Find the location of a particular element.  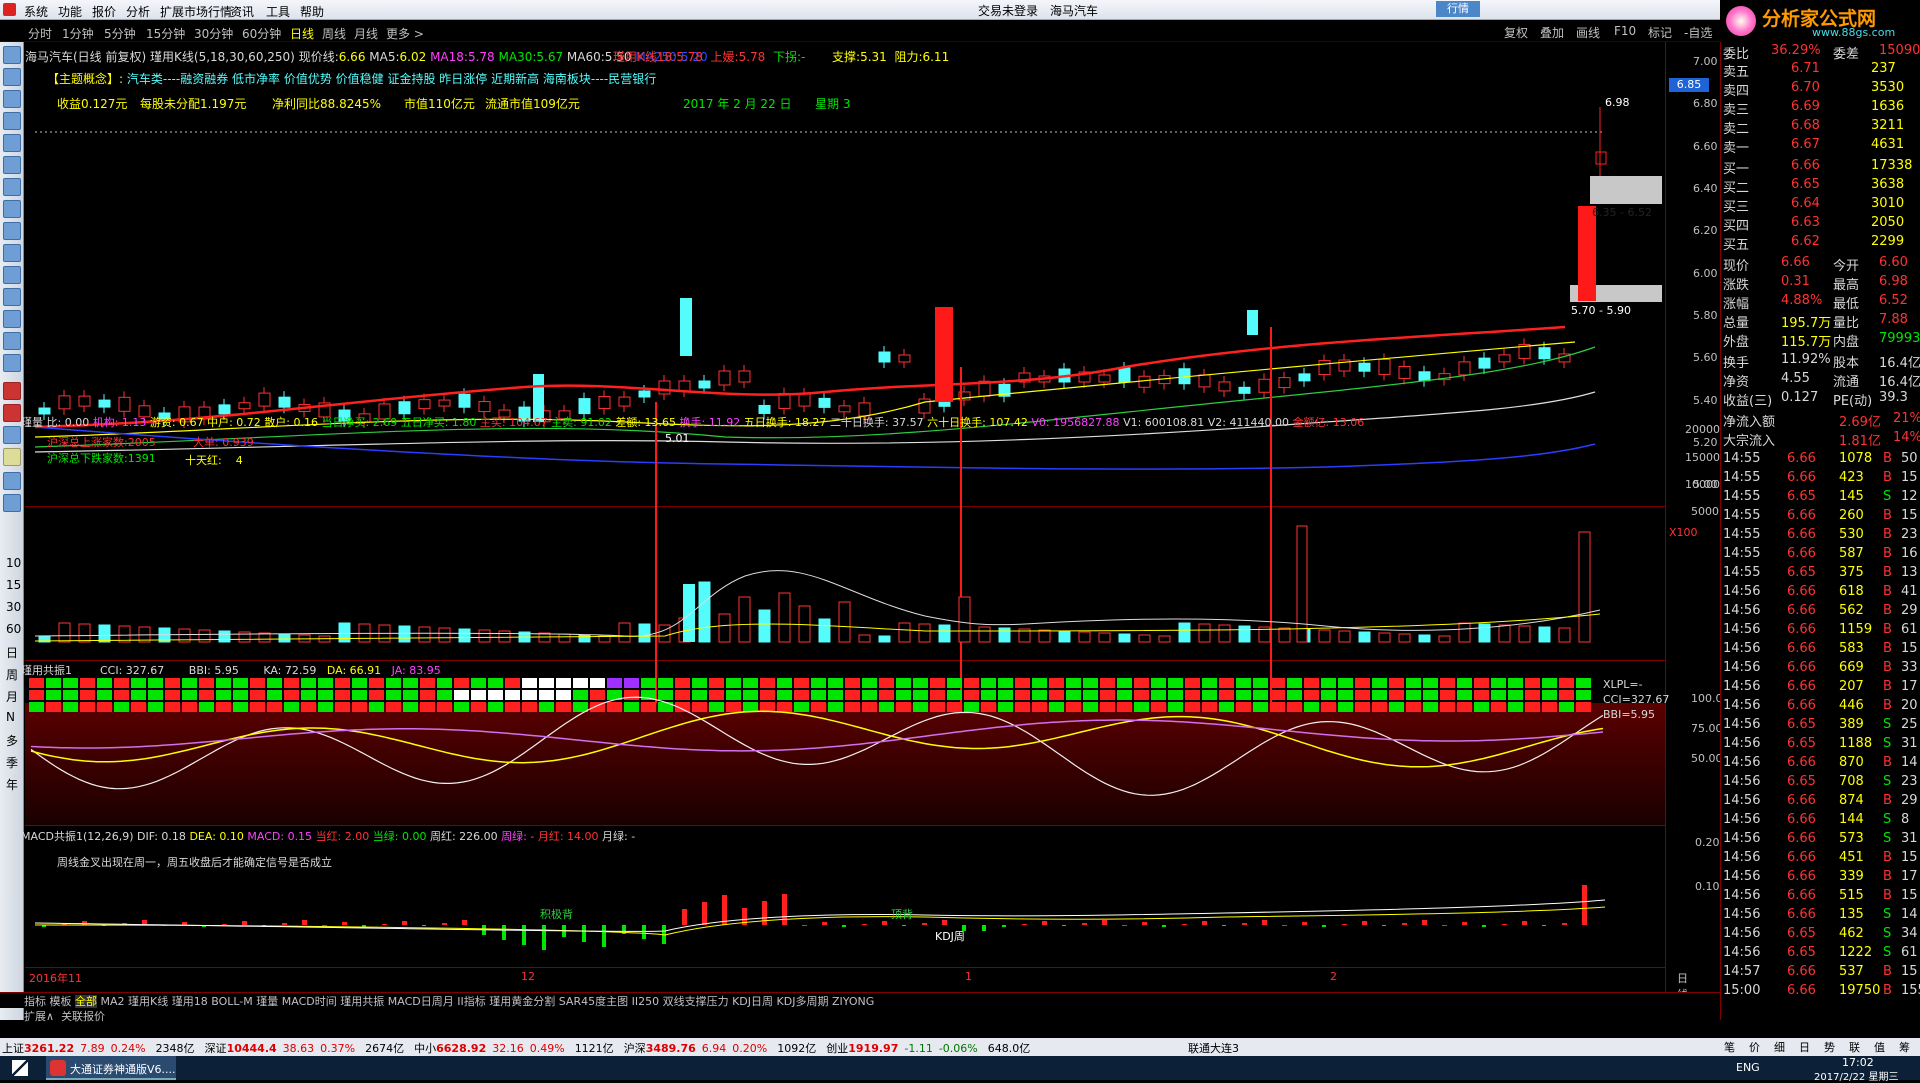

formula-icon is located at coordinates (12, 319).